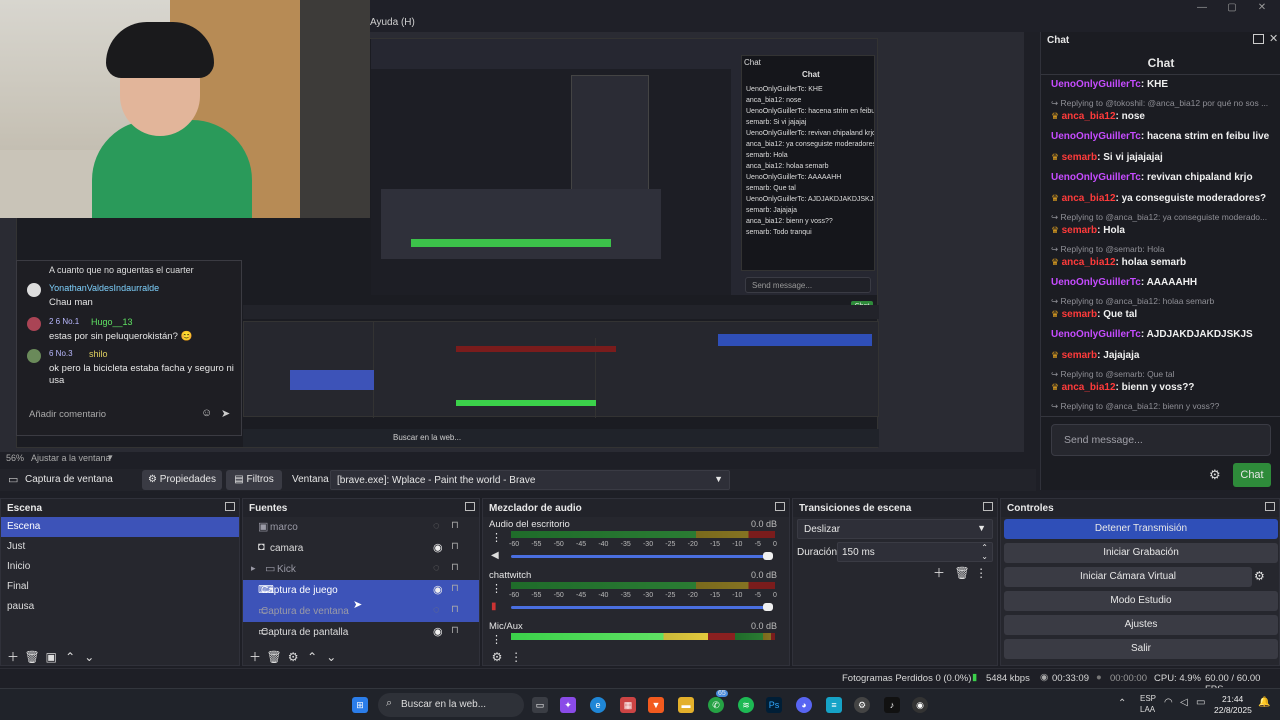 The width and height of the screenshot is (1280, 720). What do you see at coordinates (804, 705) in the screenshot?
I see `discord-icon: ◕` at bounding box center [804, 705].